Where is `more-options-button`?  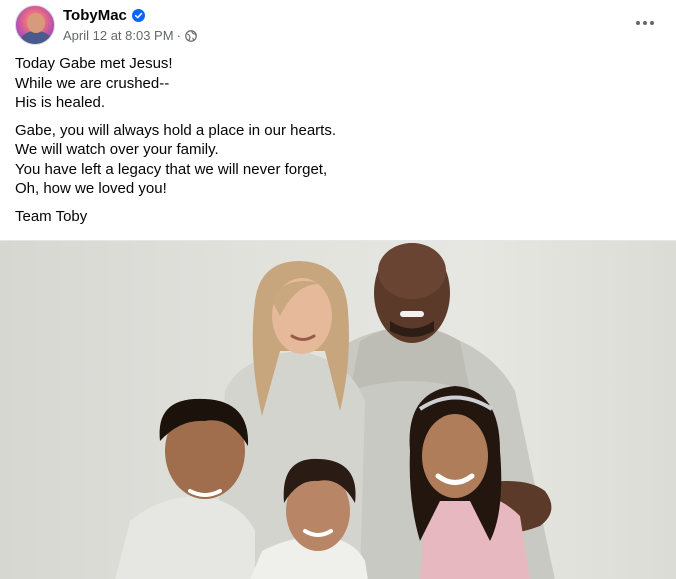
more-options-button is located at coordinates (645, 23).